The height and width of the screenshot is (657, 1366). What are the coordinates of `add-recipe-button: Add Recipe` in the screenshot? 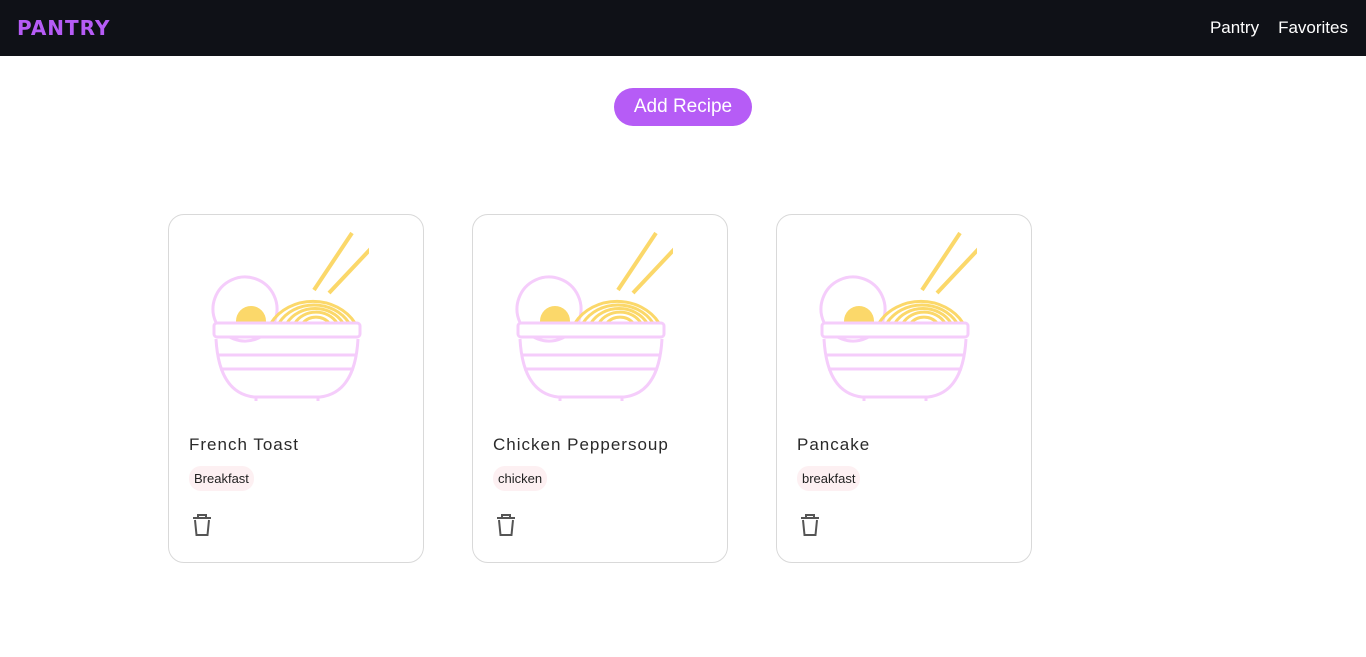 It's located at (683, 107).